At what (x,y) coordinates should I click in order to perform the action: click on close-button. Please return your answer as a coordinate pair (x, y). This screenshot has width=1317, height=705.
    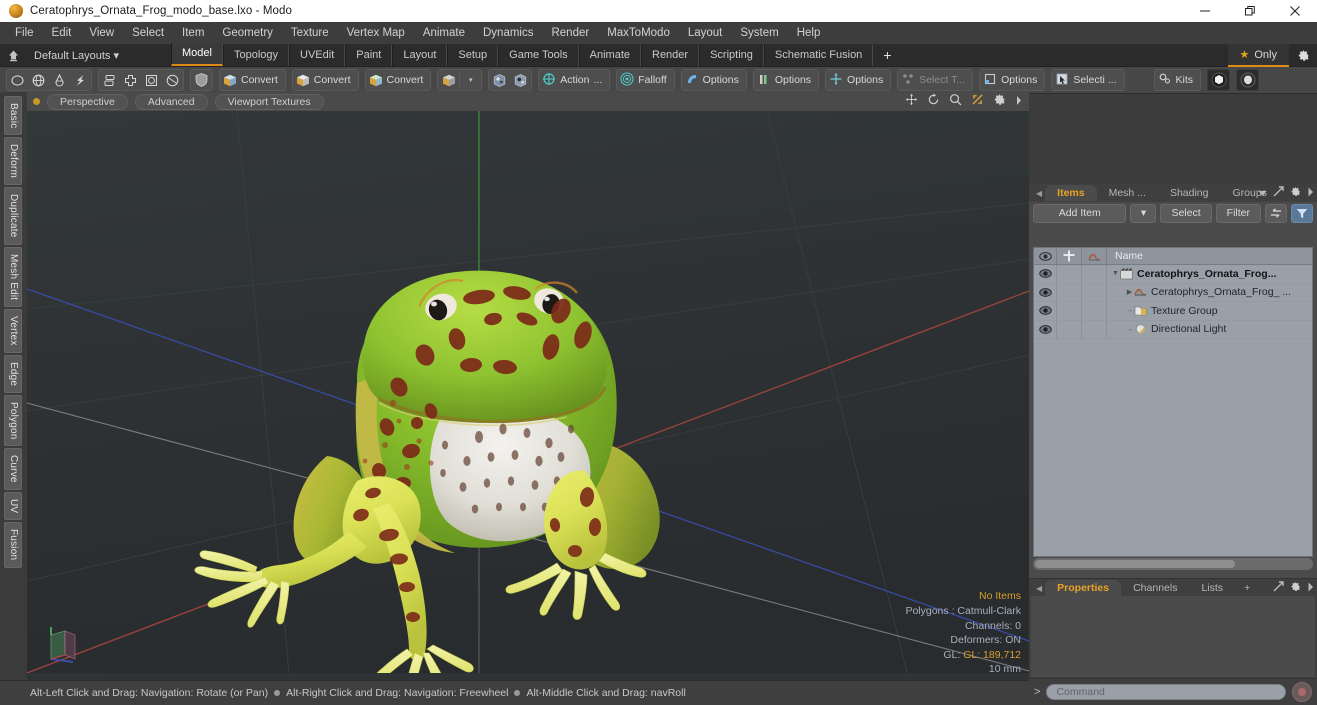
    Looking at the image, I should click on (1294, 11).